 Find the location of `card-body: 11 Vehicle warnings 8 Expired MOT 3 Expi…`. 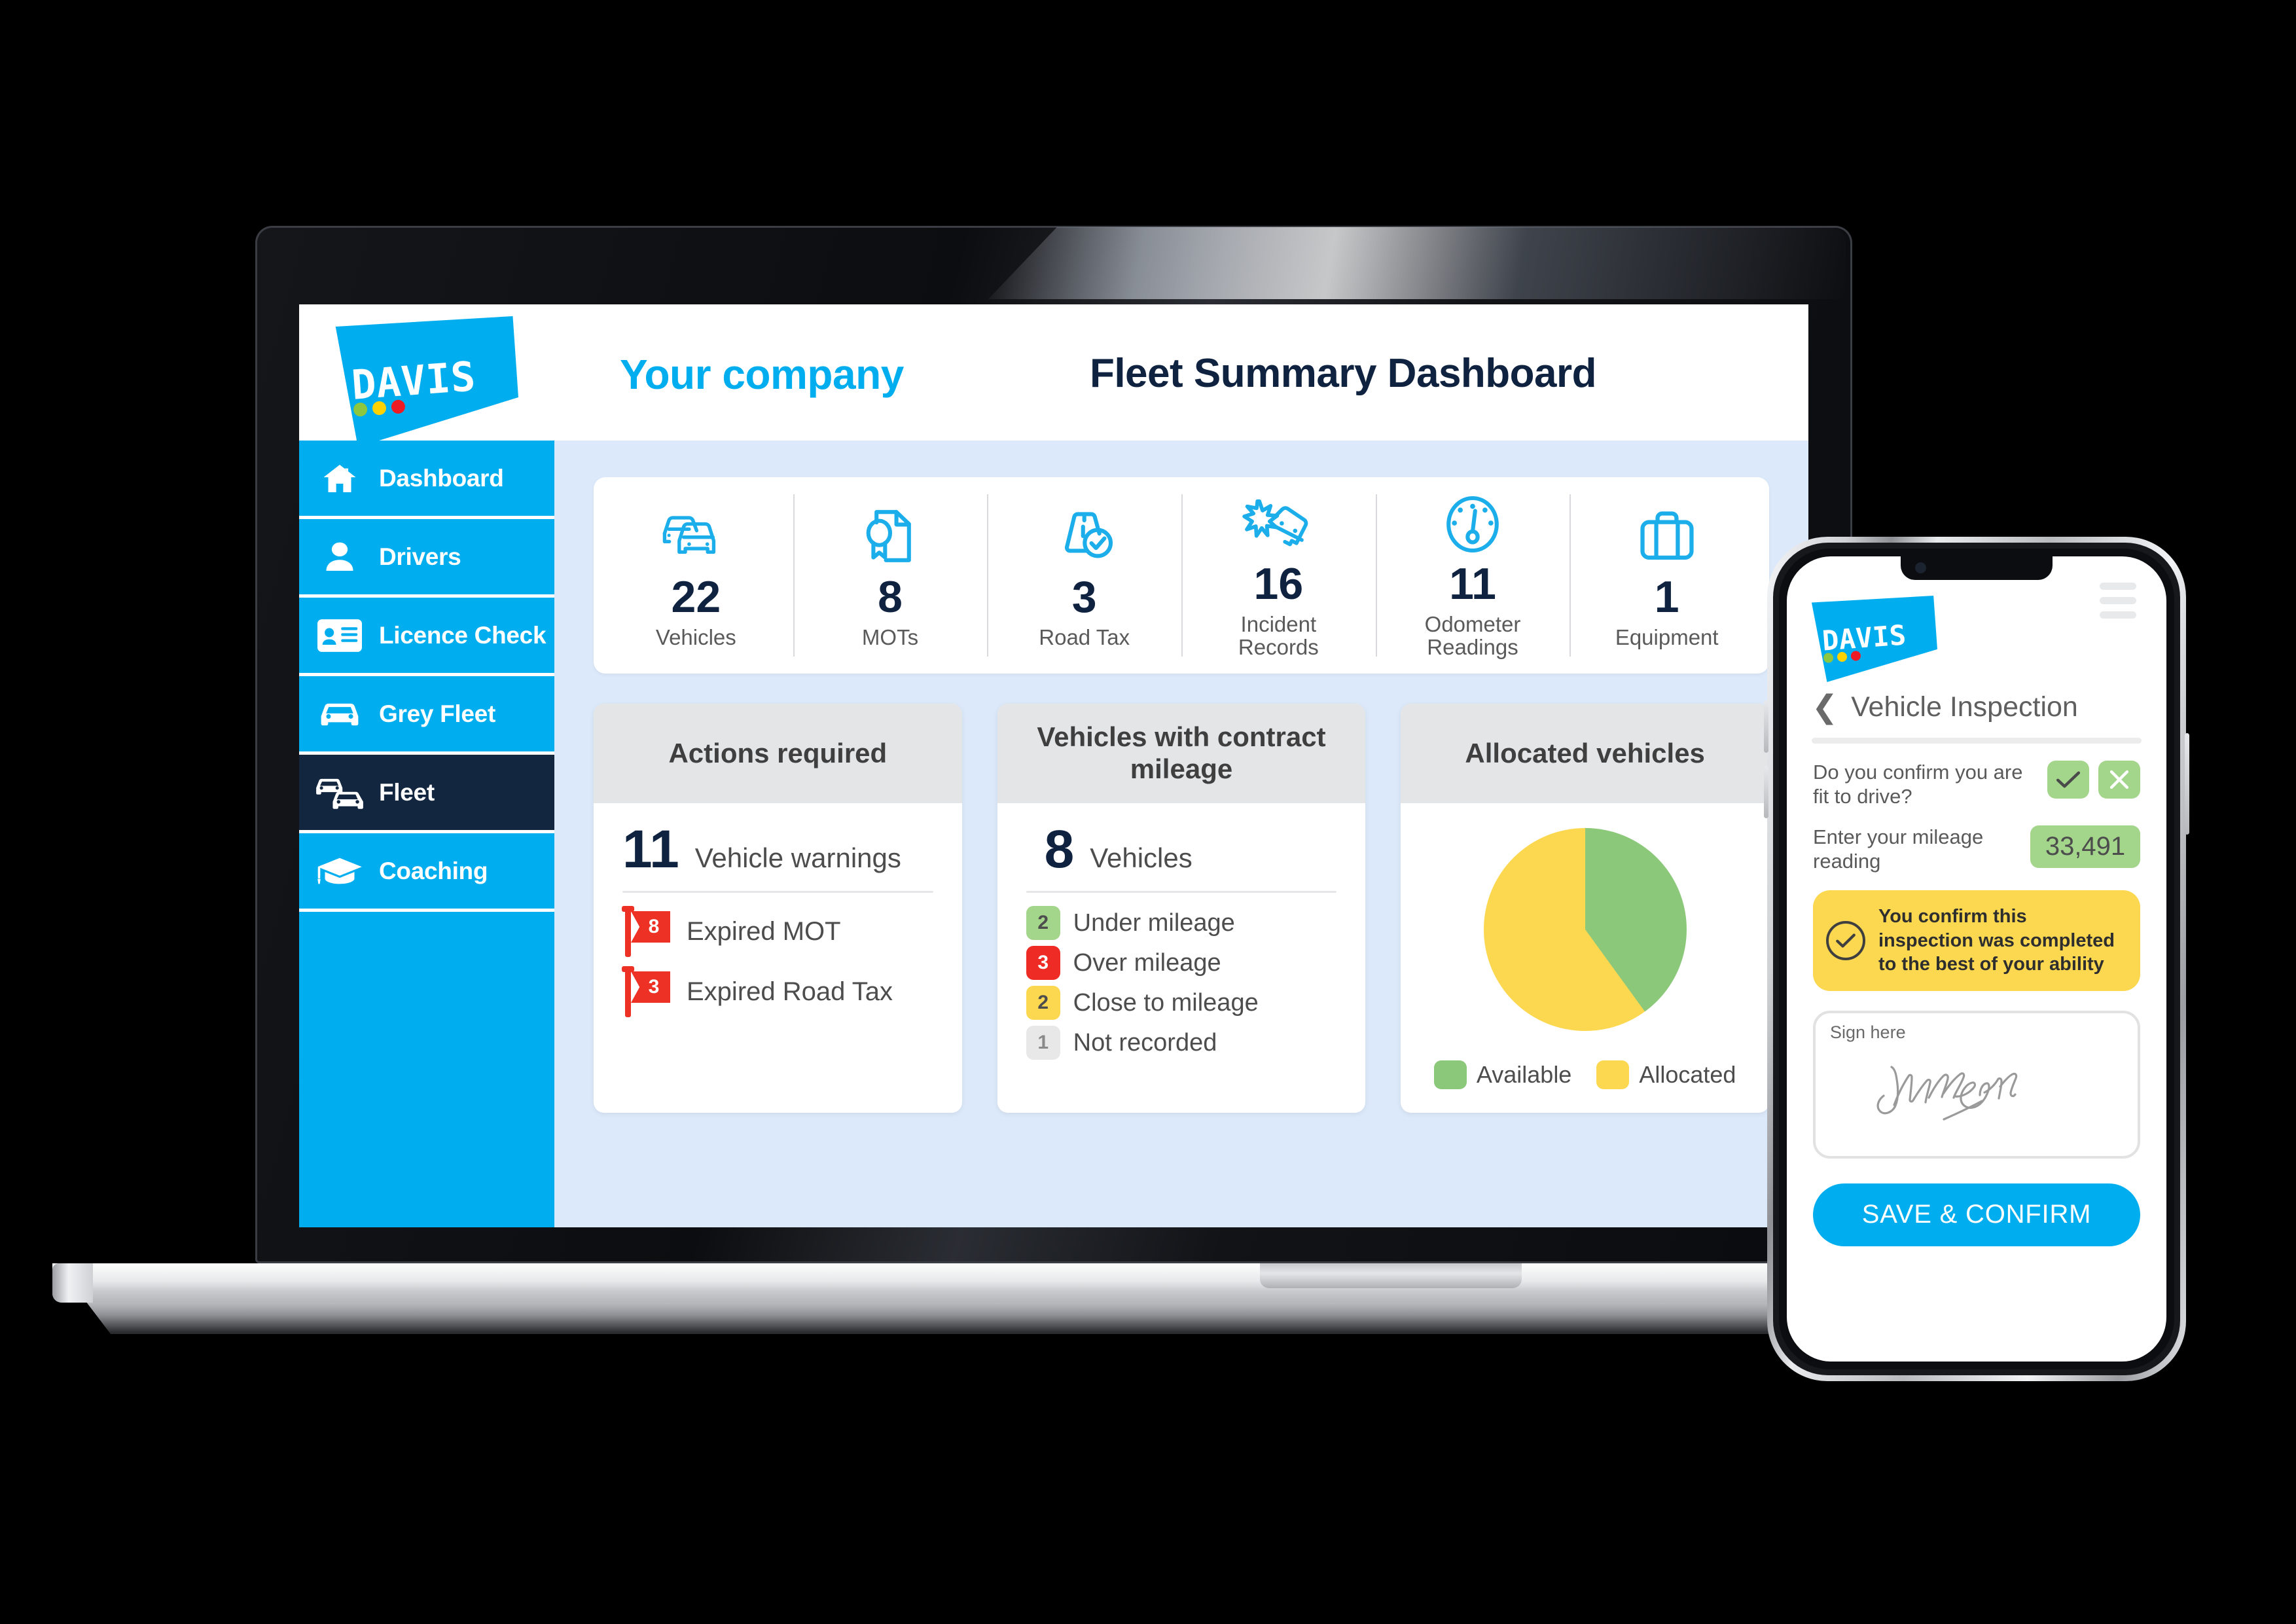

card-body: 11 Vehicle warnings 8 Expired MOT 3 Expi… is located at coordinates (778, 958).